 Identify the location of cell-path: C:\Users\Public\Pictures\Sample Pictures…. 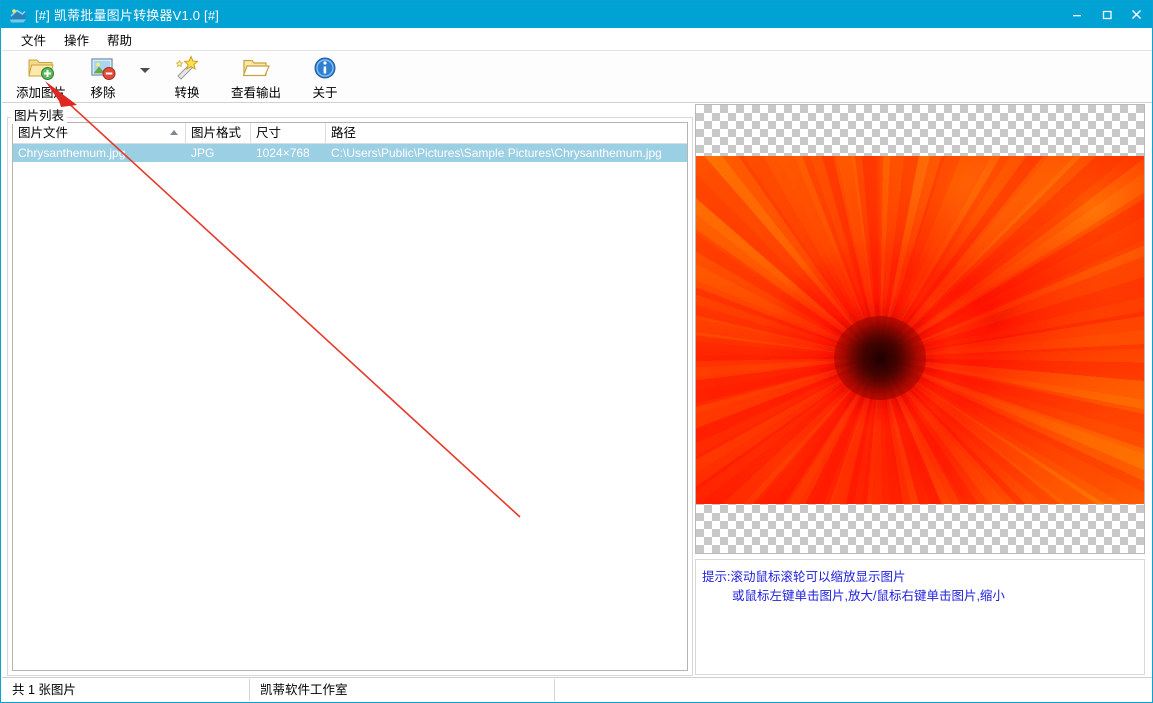
(496, 153).